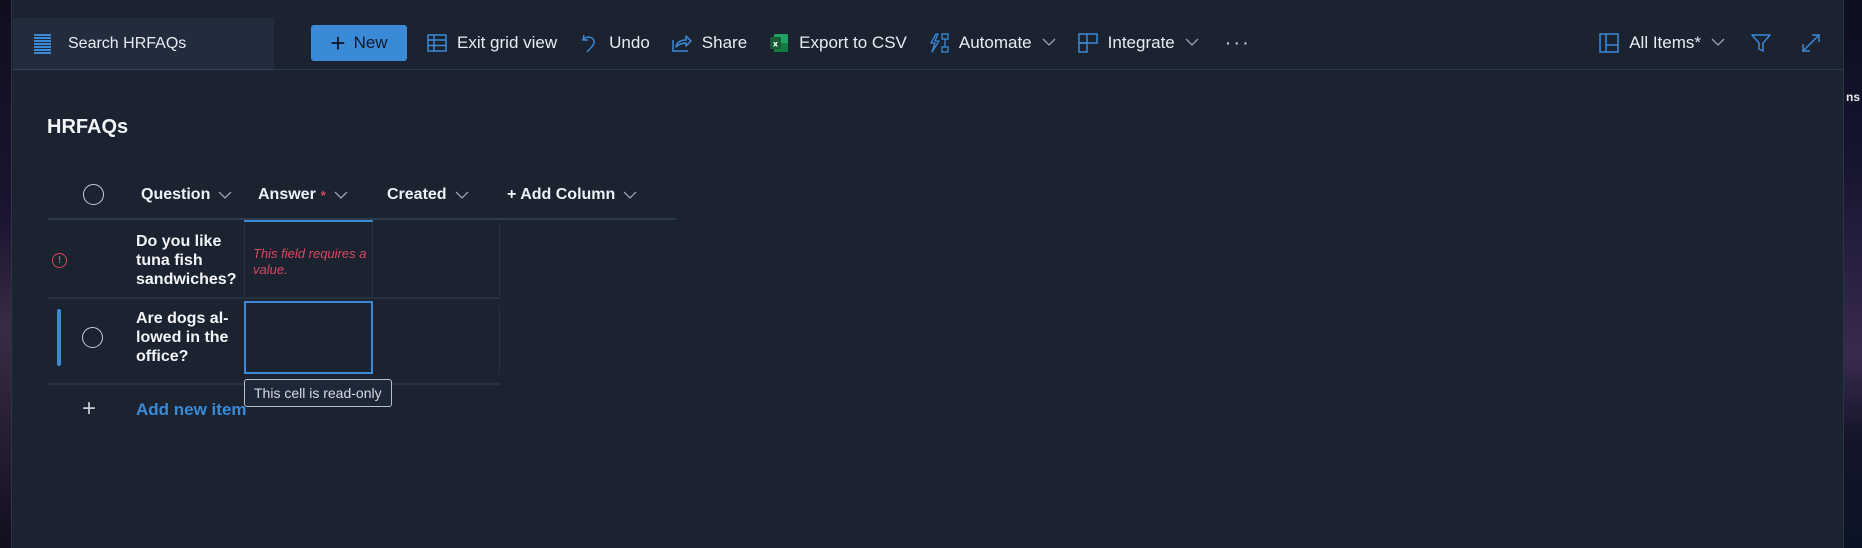 The image size is (1862, 548). I want to click on view-switcher: All Items*, so click(1662, 43).